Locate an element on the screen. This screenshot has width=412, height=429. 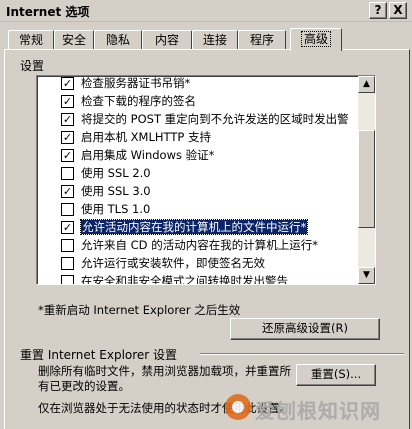
settings-list-item: ✓ 检查下载的程序的签名 is located at coordinates (198, 101).